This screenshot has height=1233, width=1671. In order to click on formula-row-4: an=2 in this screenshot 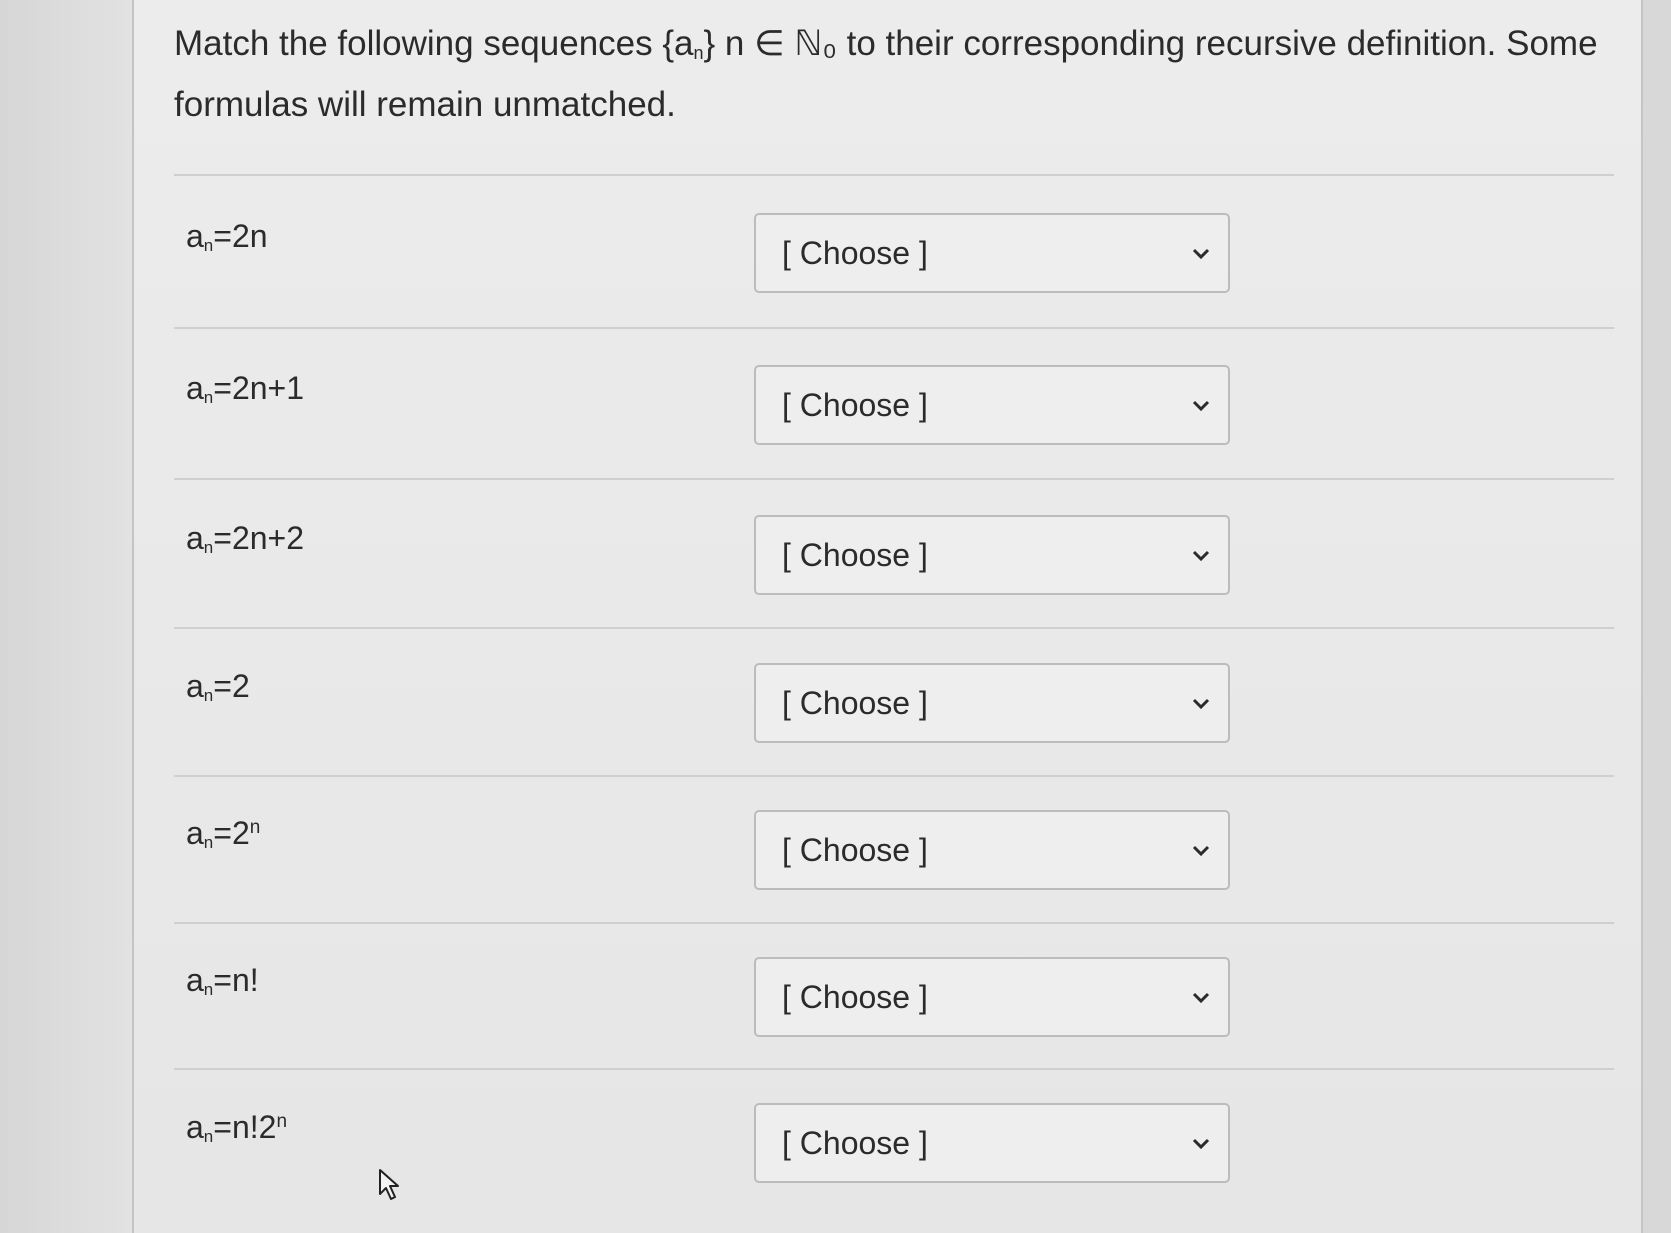, I will do `click(218, 686)`.